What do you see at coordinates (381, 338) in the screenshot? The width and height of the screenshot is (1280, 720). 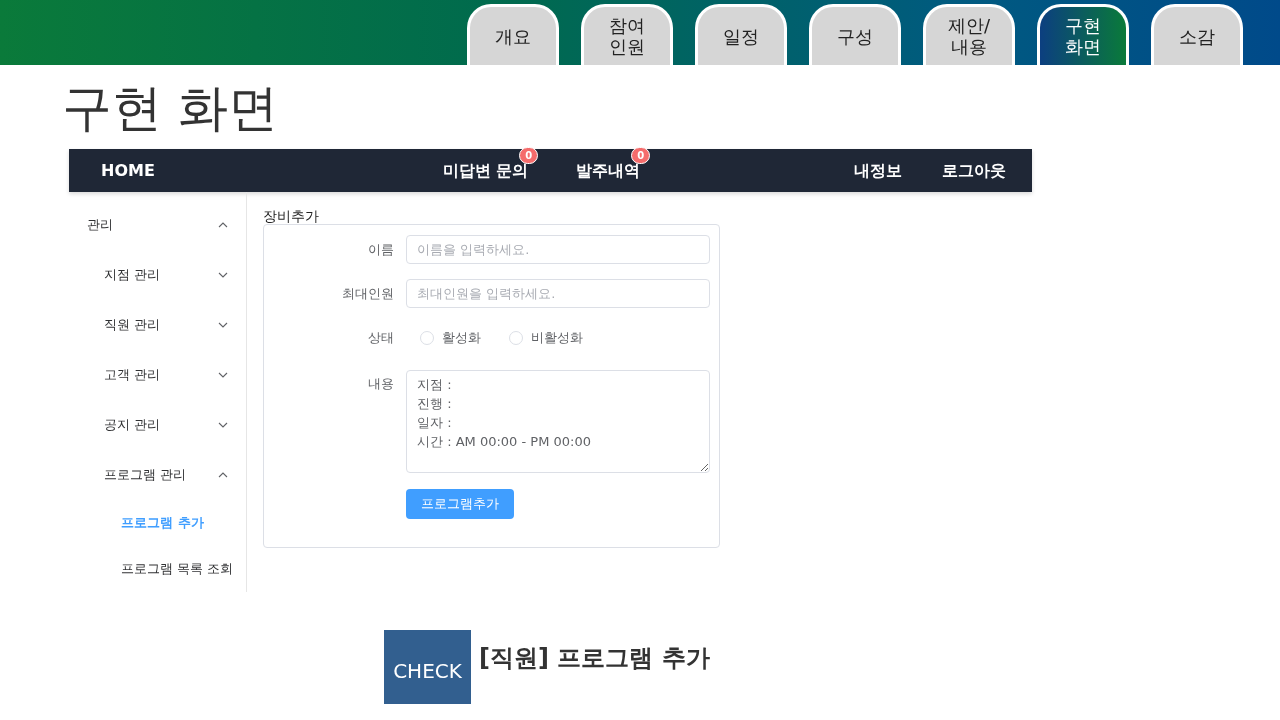 I see `field-label: 상태` at bounding box center [381, 338].